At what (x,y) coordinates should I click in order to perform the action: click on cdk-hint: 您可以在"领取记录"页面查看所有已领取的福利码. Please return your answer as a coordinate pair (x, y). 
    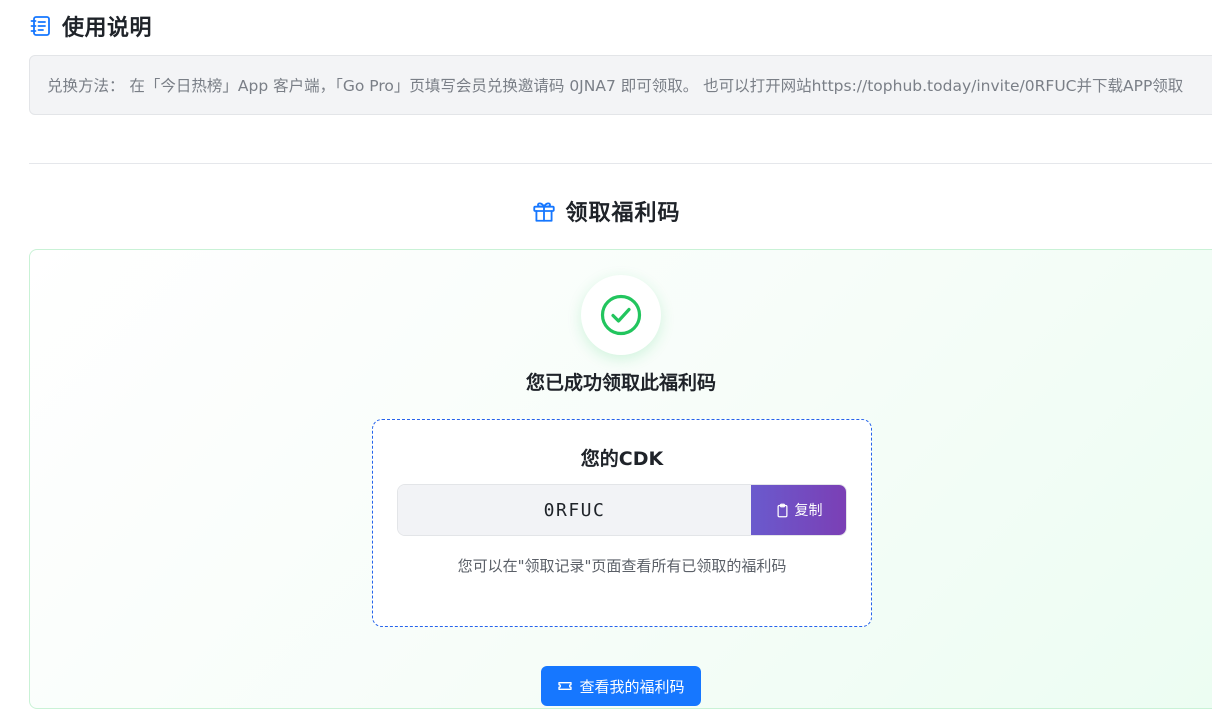
    Looking at the image, I should click on (622, 566).